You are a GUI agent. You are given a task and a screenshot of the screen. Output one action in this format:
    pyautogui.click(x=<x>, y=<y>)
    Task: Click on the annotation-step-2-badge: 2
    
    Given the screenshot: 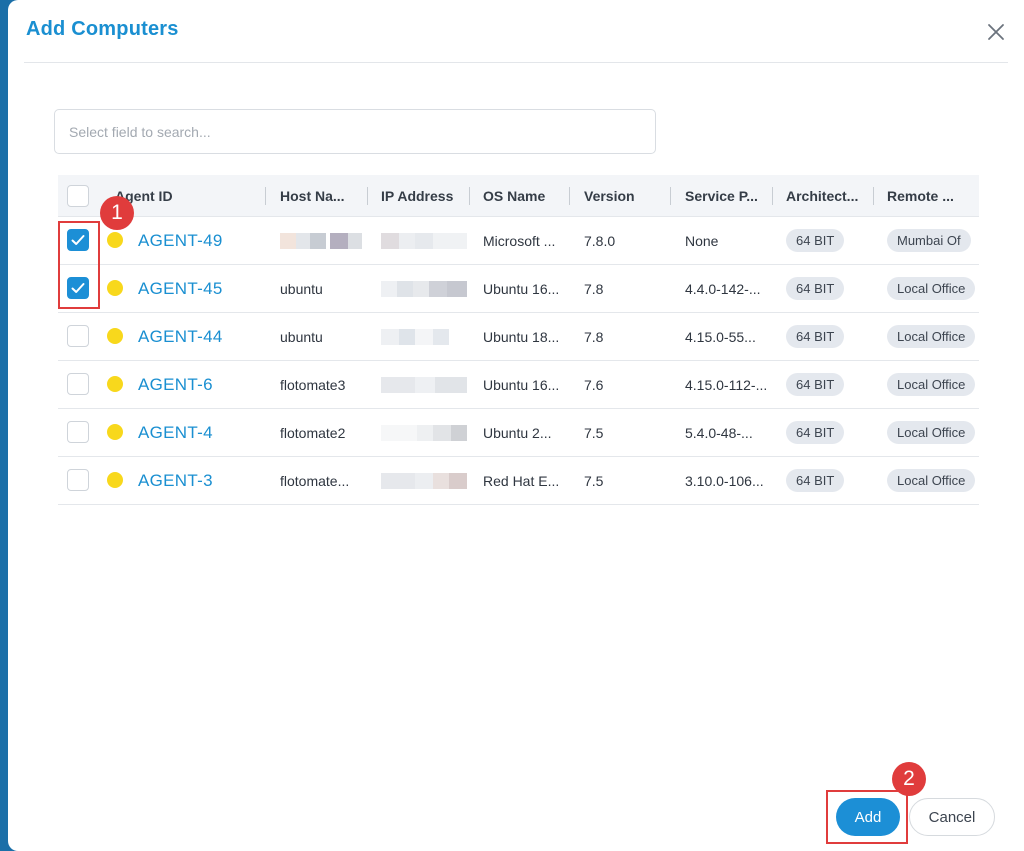 What is the action you would take?
    pyautogui.click(x=909, y=779)
    